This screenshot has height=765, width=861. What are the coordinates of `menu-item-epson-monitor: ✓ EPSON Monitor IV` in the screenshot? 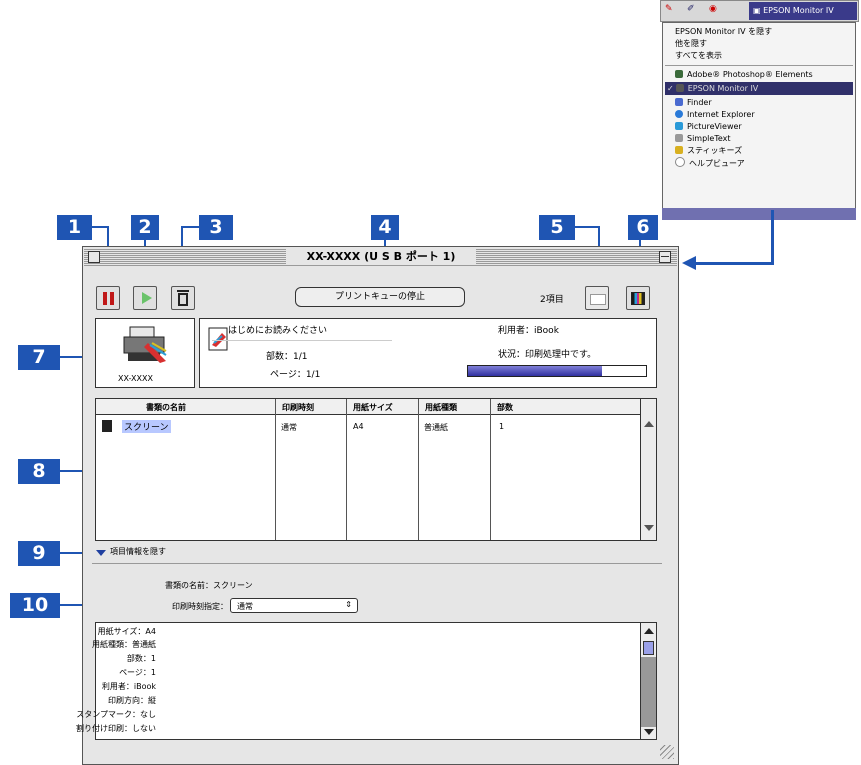 It's located at (712, 89).